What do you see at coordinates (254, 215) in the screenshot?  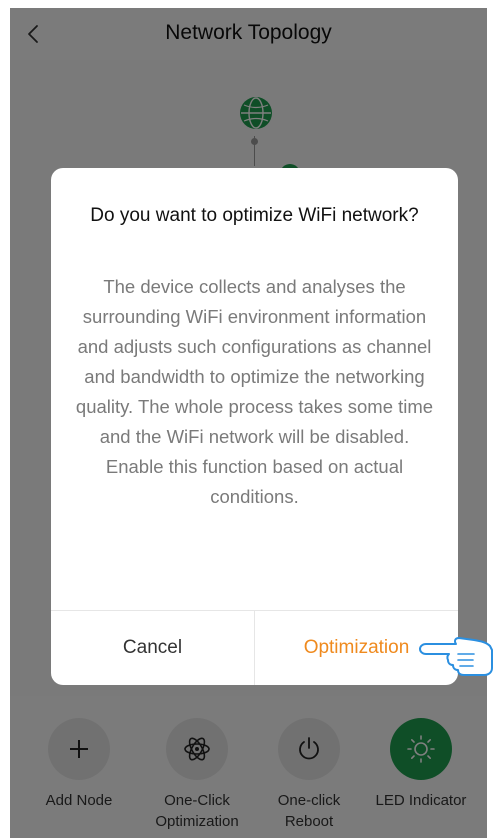 I see `dialog-title: Do you want to optimize WiFi network?` at bounding box center [254, 215].